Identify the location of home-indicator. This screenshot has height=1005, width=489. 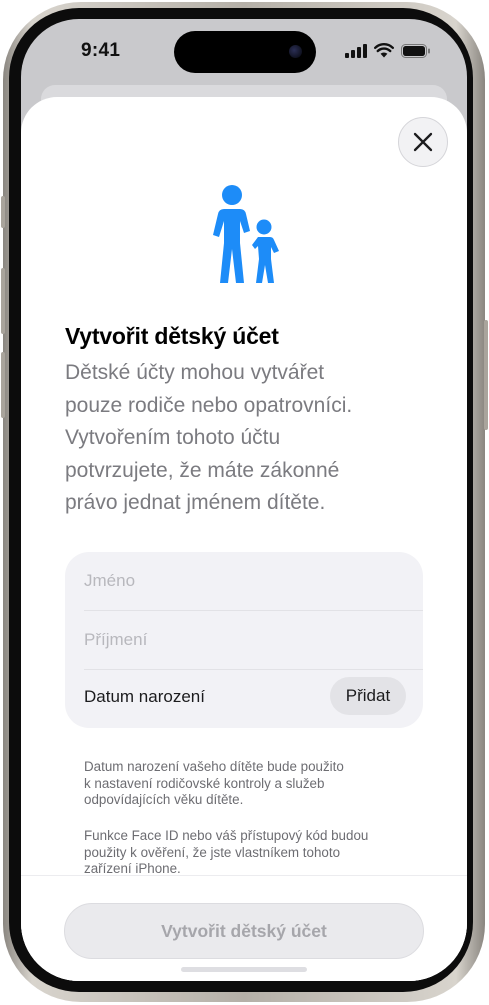
(244, 969).